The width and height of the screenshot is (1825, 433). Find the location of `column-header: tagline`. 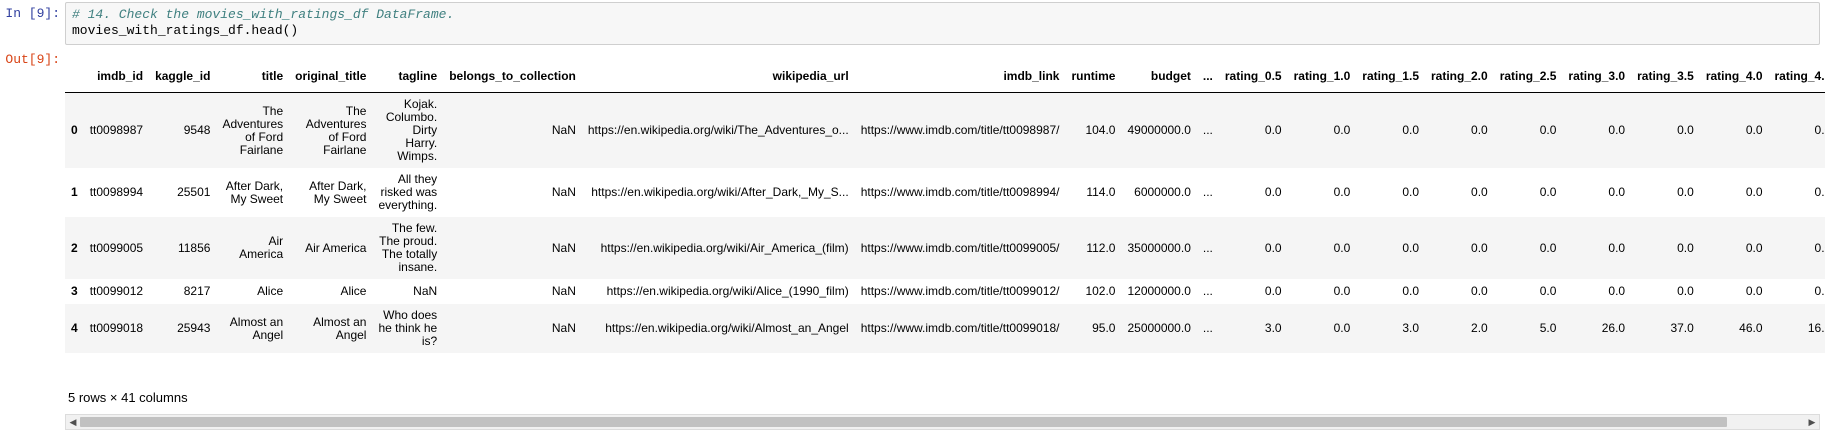

column-header: tagline is located at coordinates (408, 74).